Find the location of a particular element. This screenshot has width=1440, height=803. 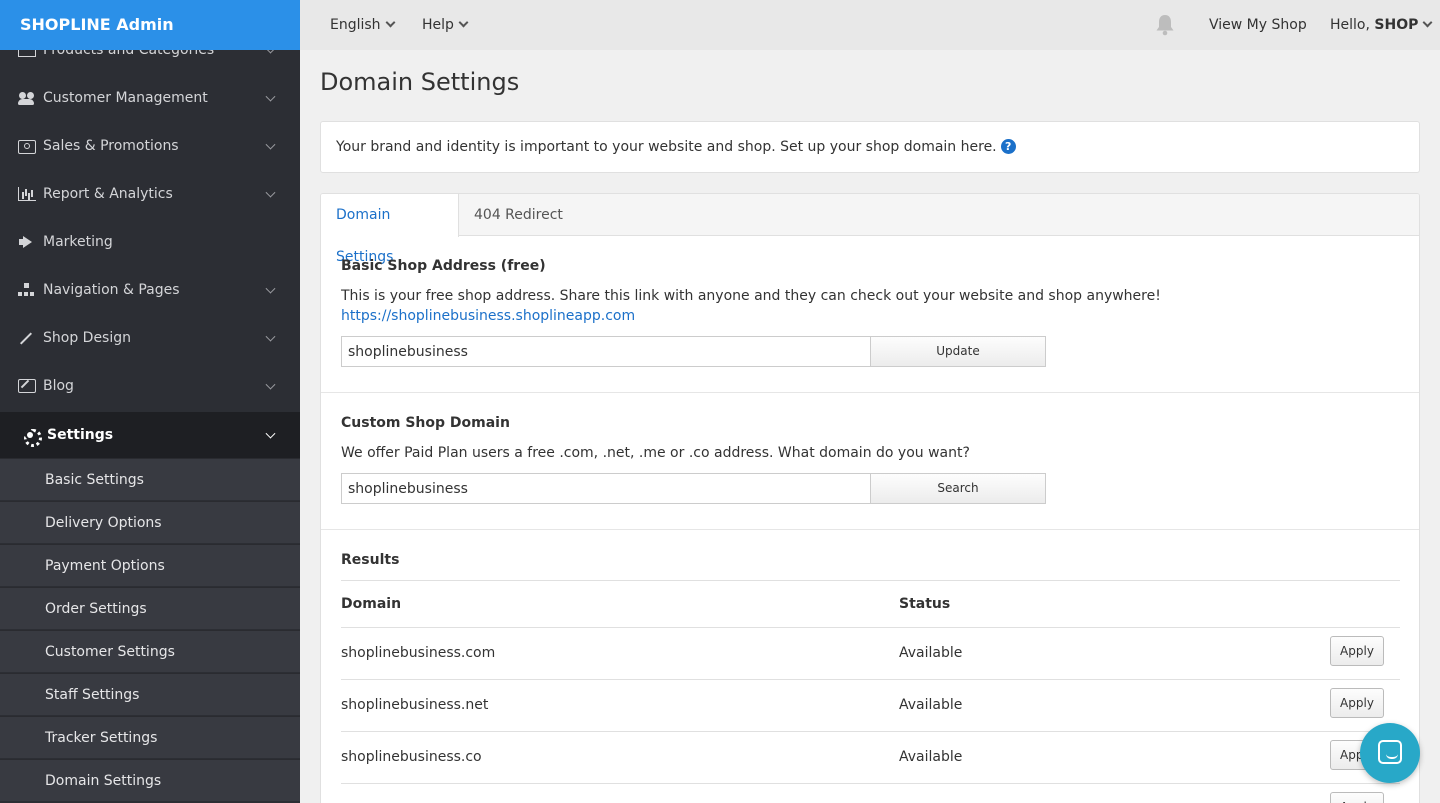

page-title: Domain Settings is located at coordinates (420, 82).